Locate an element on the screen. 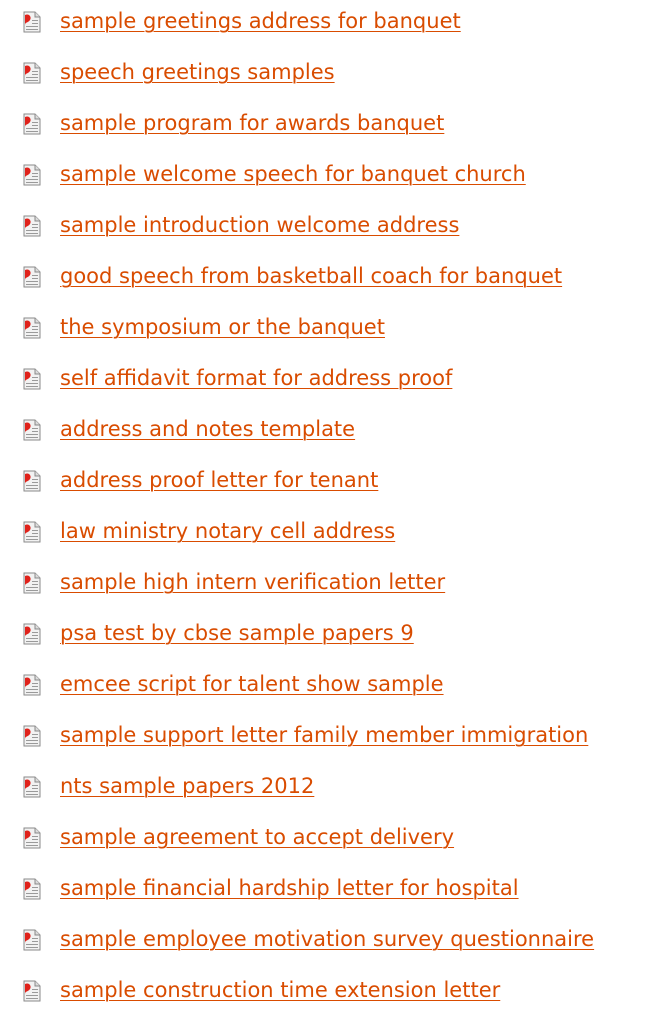 The width and height of the screenshot is (658, 1023). list-item: nts sample papers 2012 is located at coordinates (329, 786).